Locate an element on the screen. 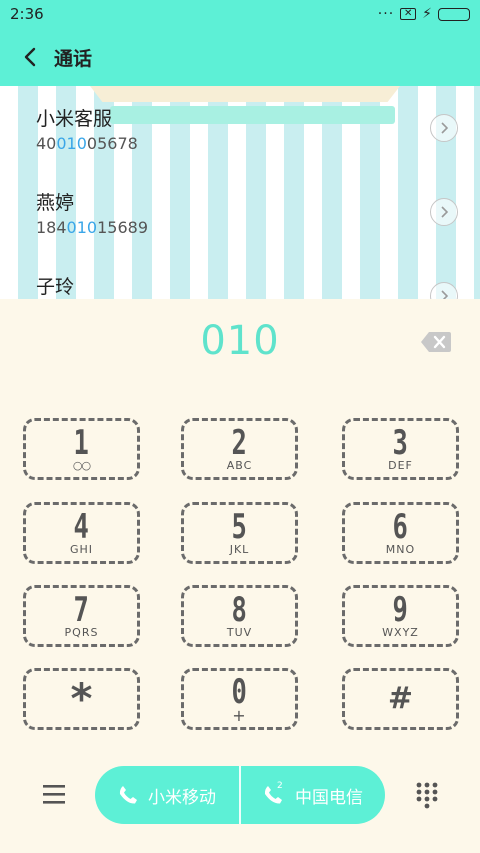 Image resolution: width=480 pixels, height=853 pixels. backspace-icon is located at coordinates (436, 342).